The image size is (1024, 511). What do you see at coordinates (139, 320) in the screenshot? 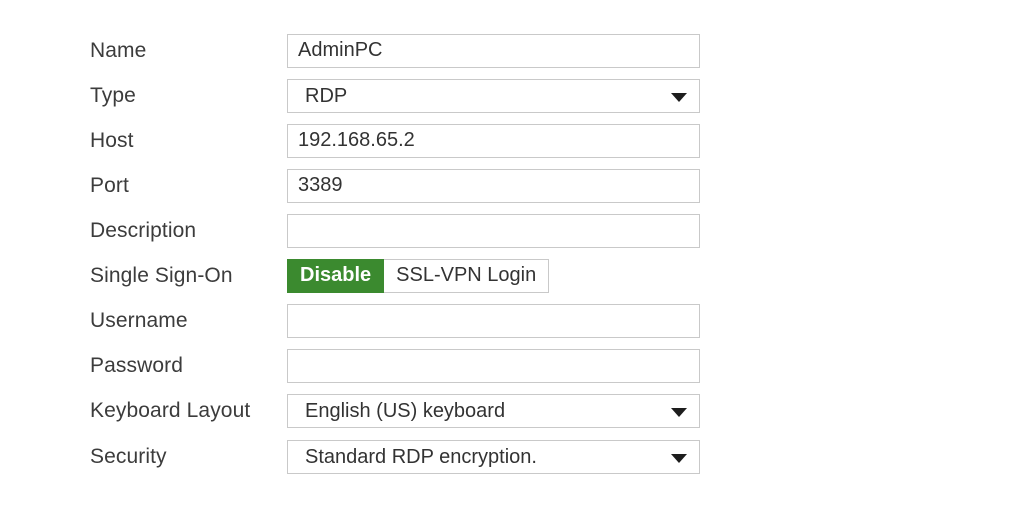
I see `label-username: Username` at bounding box center [139, 320].